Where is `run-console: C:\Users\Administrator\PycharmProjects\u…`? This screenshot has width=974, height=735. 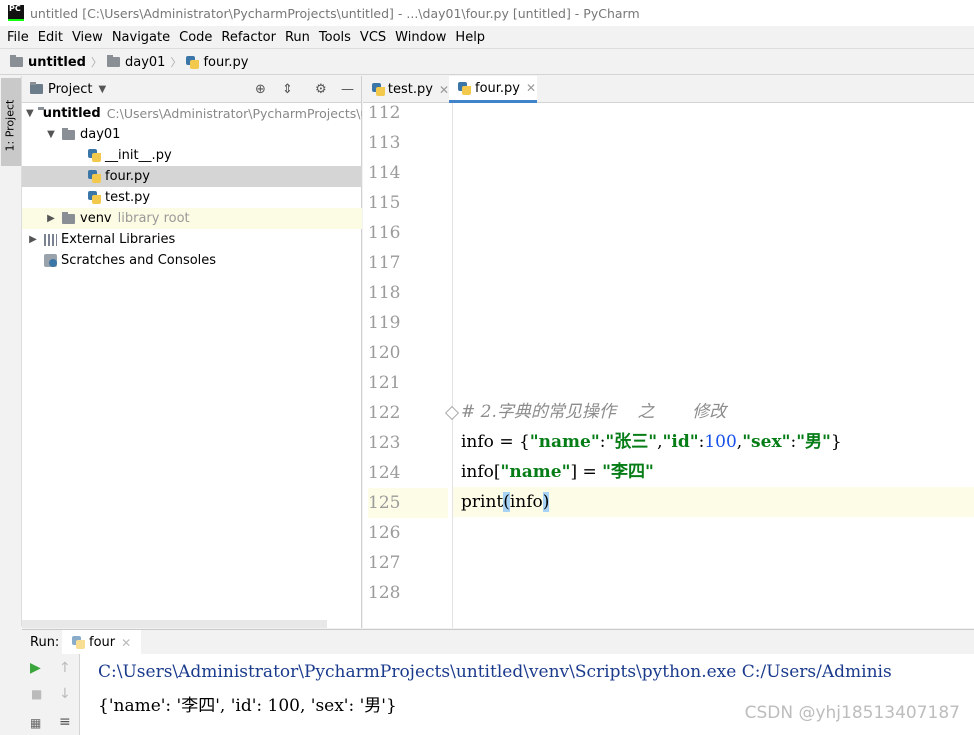
run-console: C:\Users\Administrator\PycharmProjects\u… is located at coordinates (527, 694).